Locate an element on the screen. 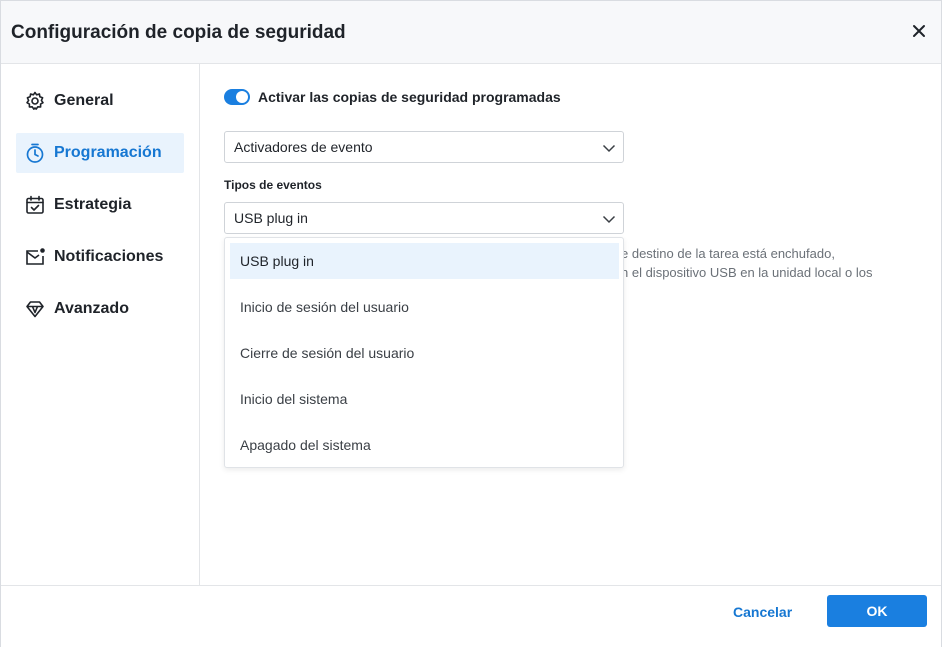 The height and width of the screenshot is (648, 942). sidebar-item-avanzado: Avanzado is located at coordinates (100, 309).